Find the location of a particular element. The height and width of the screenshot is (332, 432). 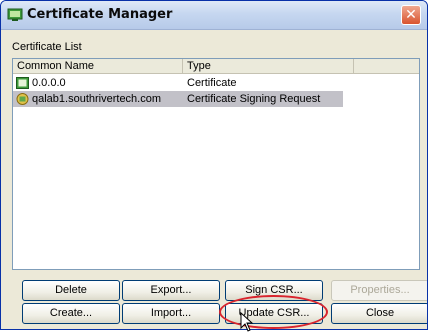

mouse-pointer-icon is located at coordinates (247, 322).